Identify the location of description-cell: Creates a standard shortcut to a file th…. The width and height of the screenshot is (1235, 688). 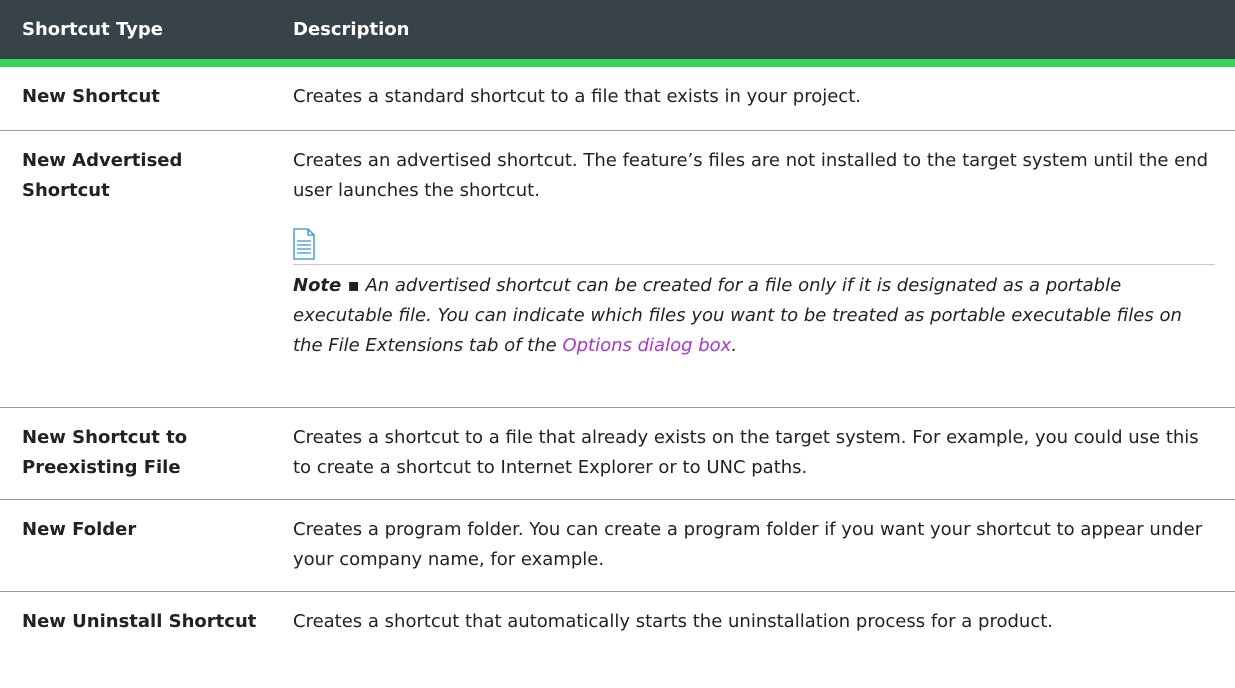
(577, 96).